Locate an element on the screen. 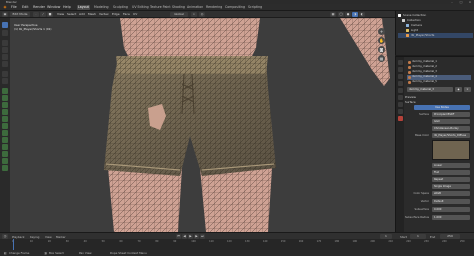 The image size is (474, 256). shrink-fatten-icon is located at coordinates (5, 154).